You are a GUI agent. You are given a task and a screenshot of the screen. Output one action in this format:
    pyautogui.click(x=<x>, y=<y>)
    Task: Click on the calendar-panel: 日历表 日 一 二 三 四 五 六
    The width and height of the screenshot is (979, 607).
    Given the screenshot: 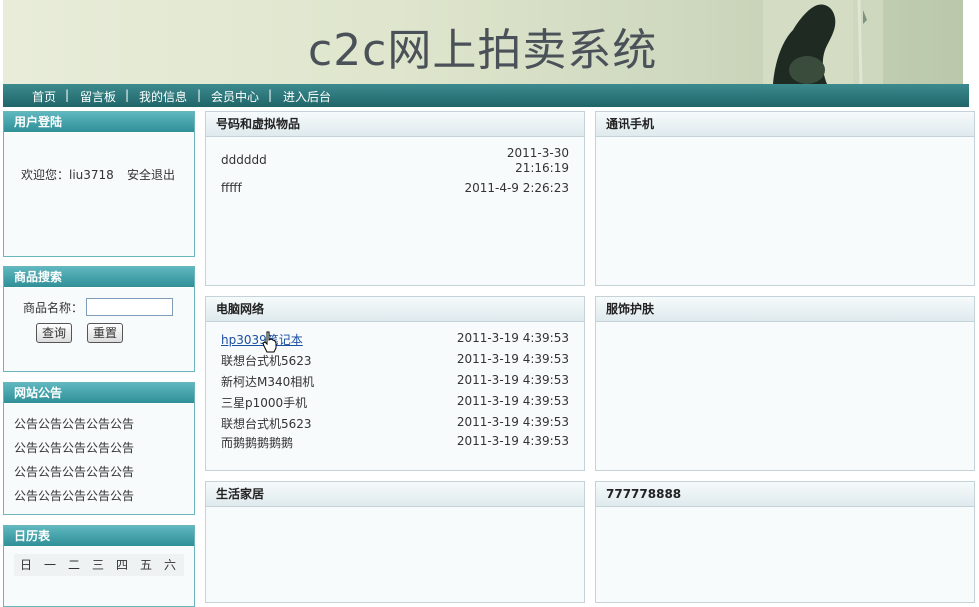 What is the action you would take?
    pyautogui.click(x=99, y=566)
    